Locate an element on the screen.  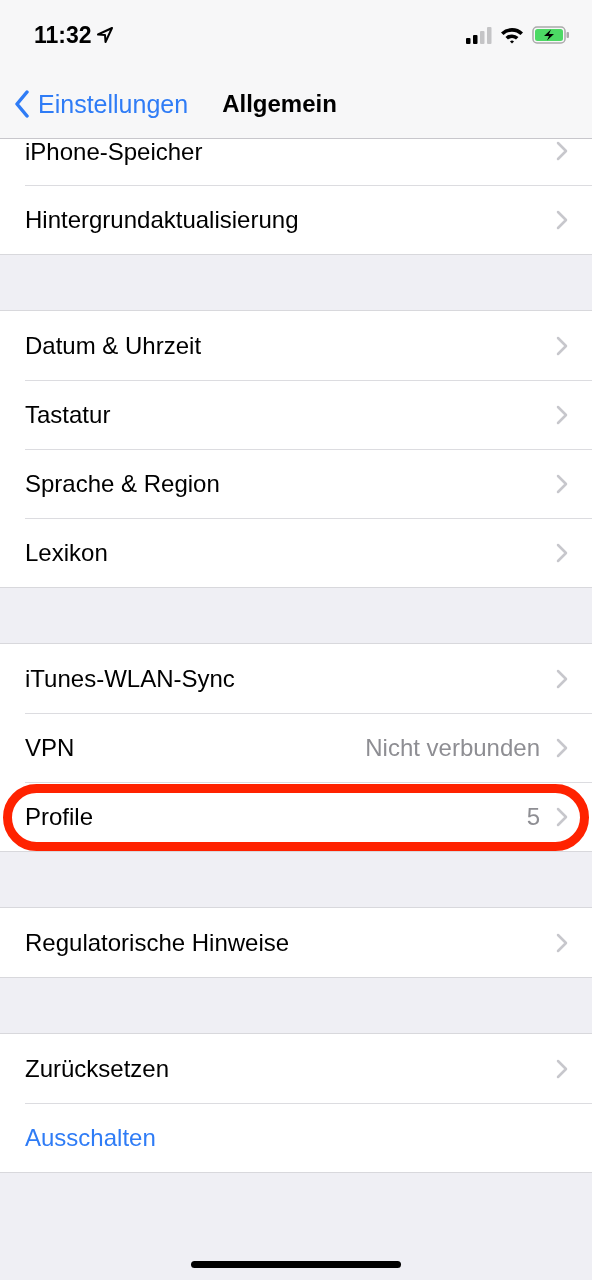
settings-row: Tastatur is located at coordinates (296, 414).